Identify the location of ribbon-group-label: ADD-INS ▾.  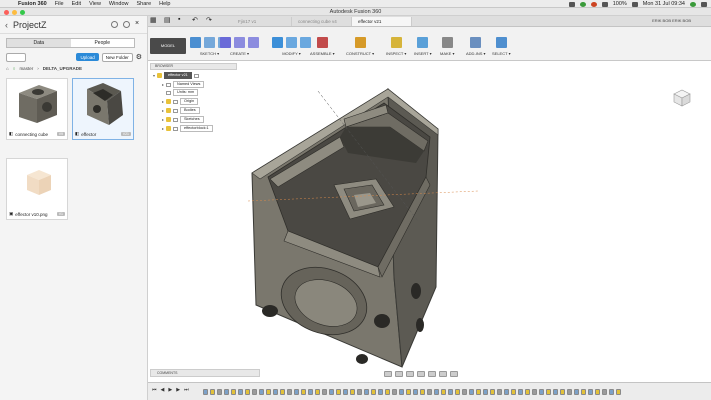
(476, 53).